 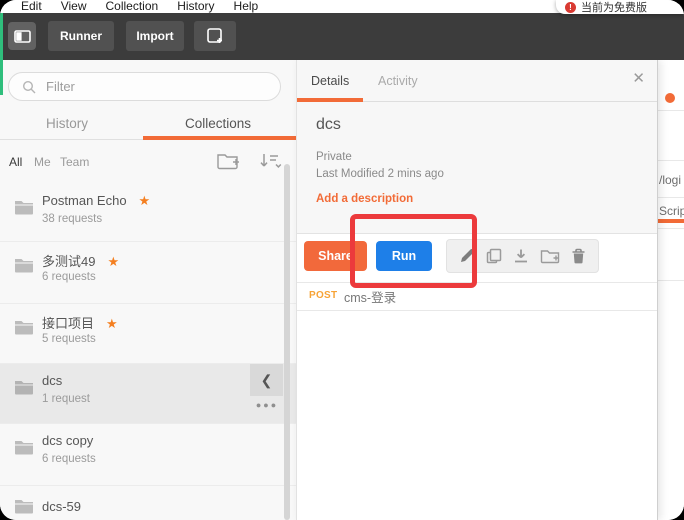 I want to click on request-name: cms-登录, so click(x=370, y=296).